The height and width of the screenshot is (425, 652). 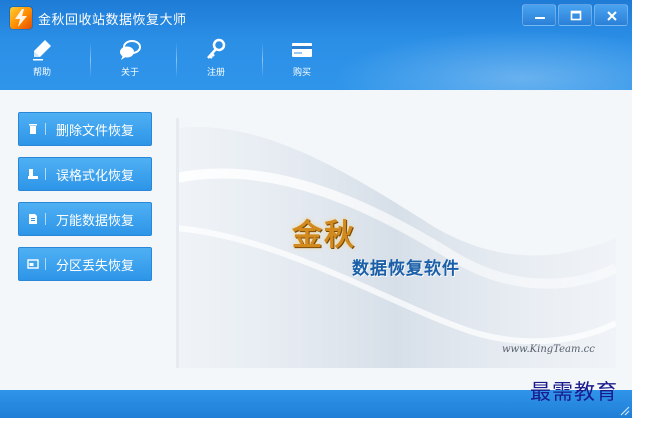 What do you see at coordinates (548, 349) in the screenshot?
I see `brand-url: www.KingTeam.cc` at bounding box center [548, 349].